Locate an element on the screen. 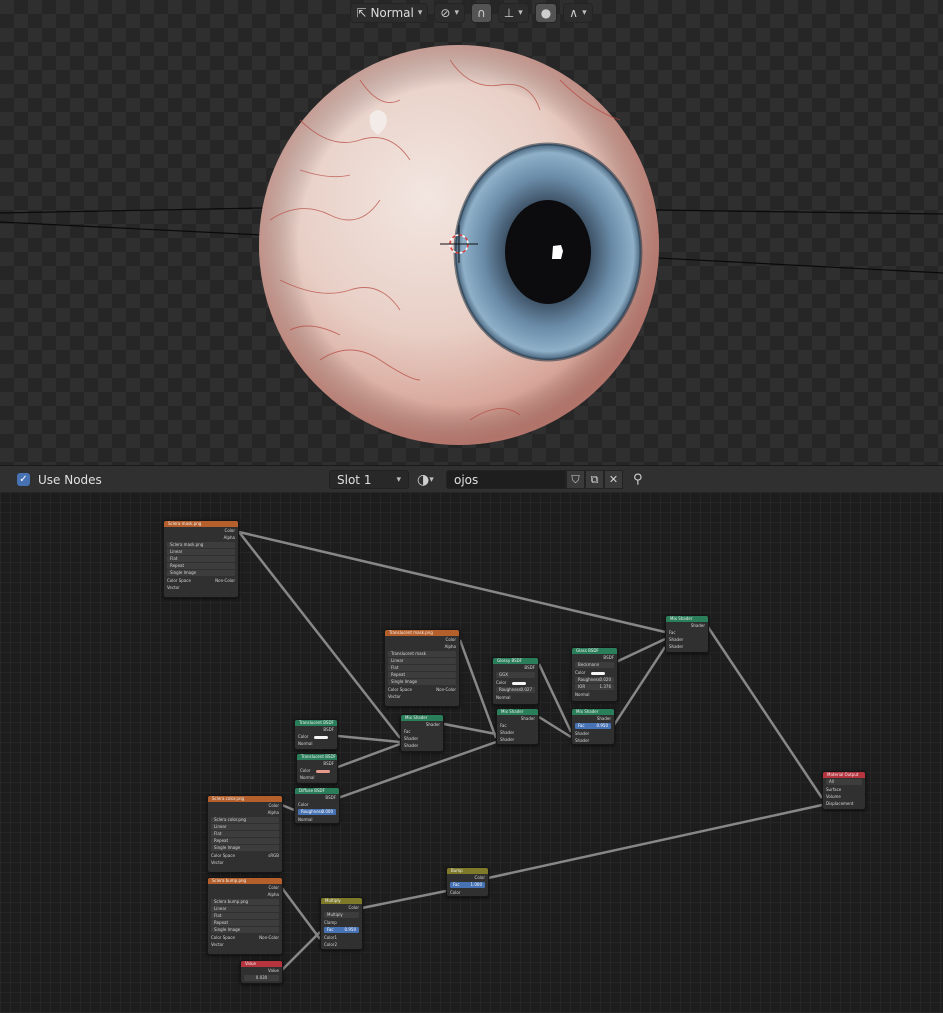 The width and height of the screenshot is (943, 1013). node-title: Material Output is located at coordinates (844, 775).